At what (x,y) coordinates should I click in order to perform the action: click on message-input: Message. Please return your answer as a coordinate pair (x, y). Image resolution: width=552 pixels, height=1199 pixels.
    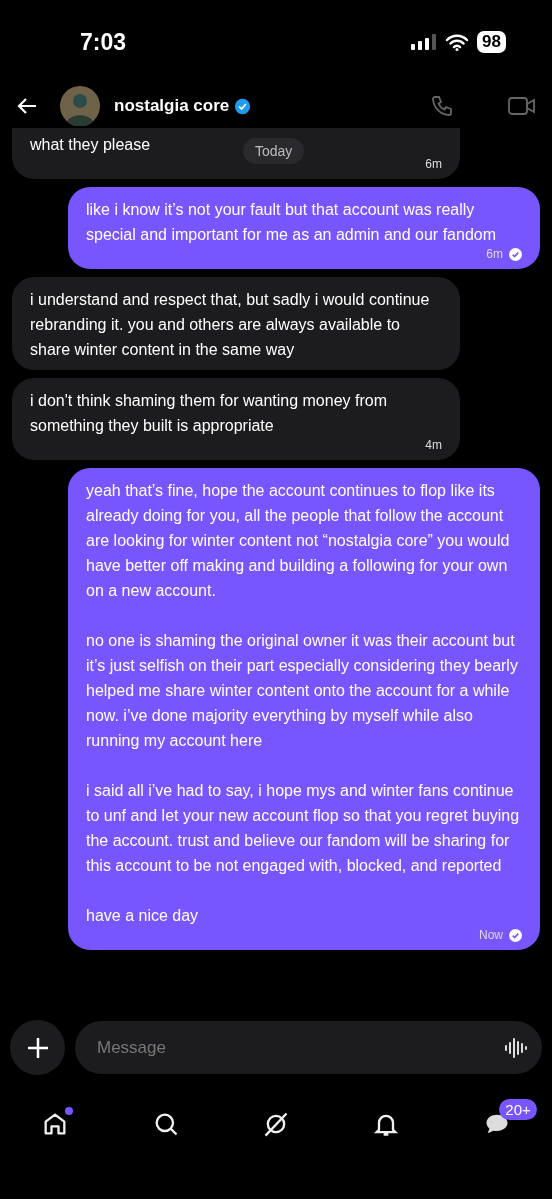
    Looking at the image, I should click on (299, 1047).